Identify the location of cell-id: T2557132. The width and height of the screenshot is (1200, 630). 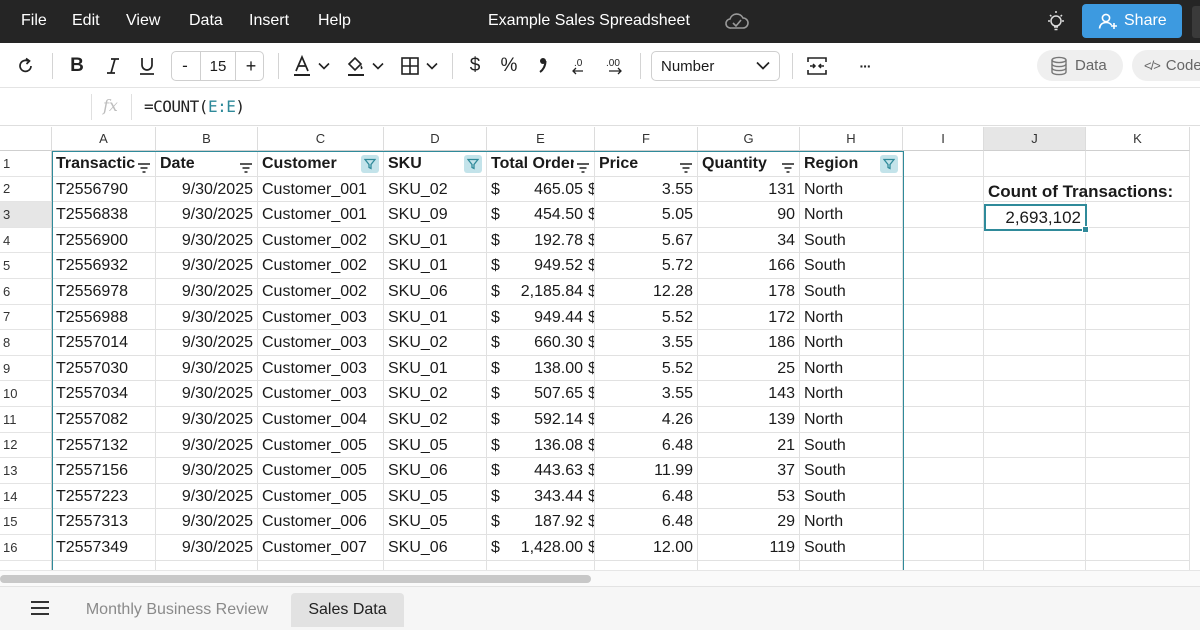
(104, 445).